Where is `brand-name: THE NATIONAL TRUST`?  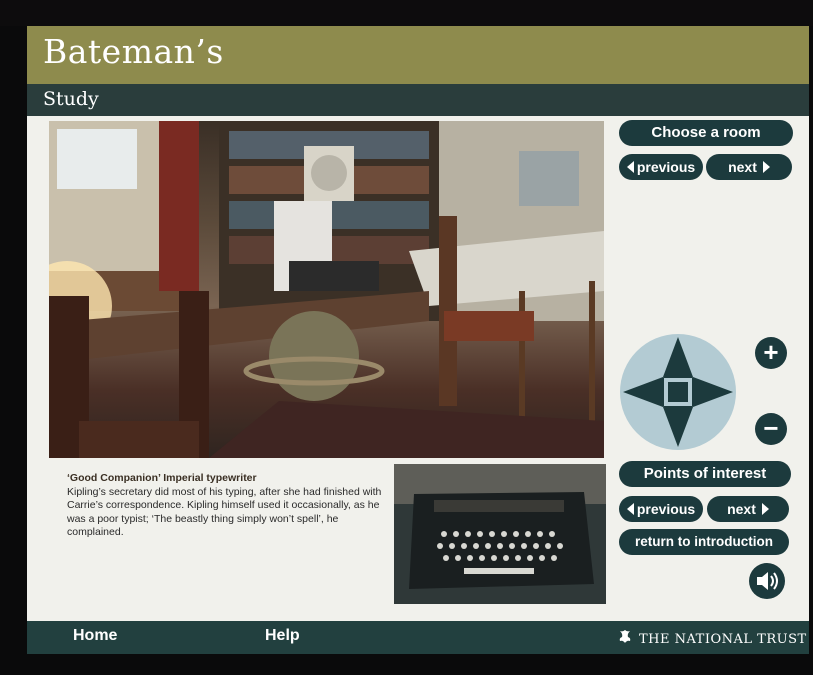 brand-name: THE NATIONAL TRUST is located at coordinates (723, 639).